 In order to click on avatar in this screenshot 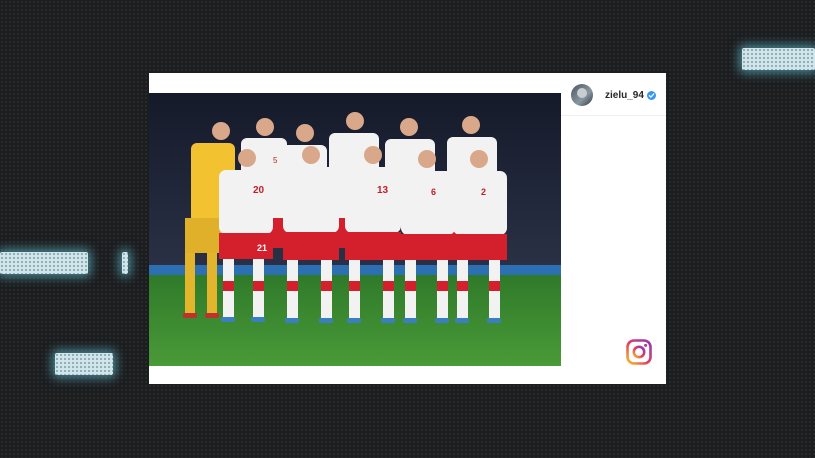, I will do `click(582, 95)`.